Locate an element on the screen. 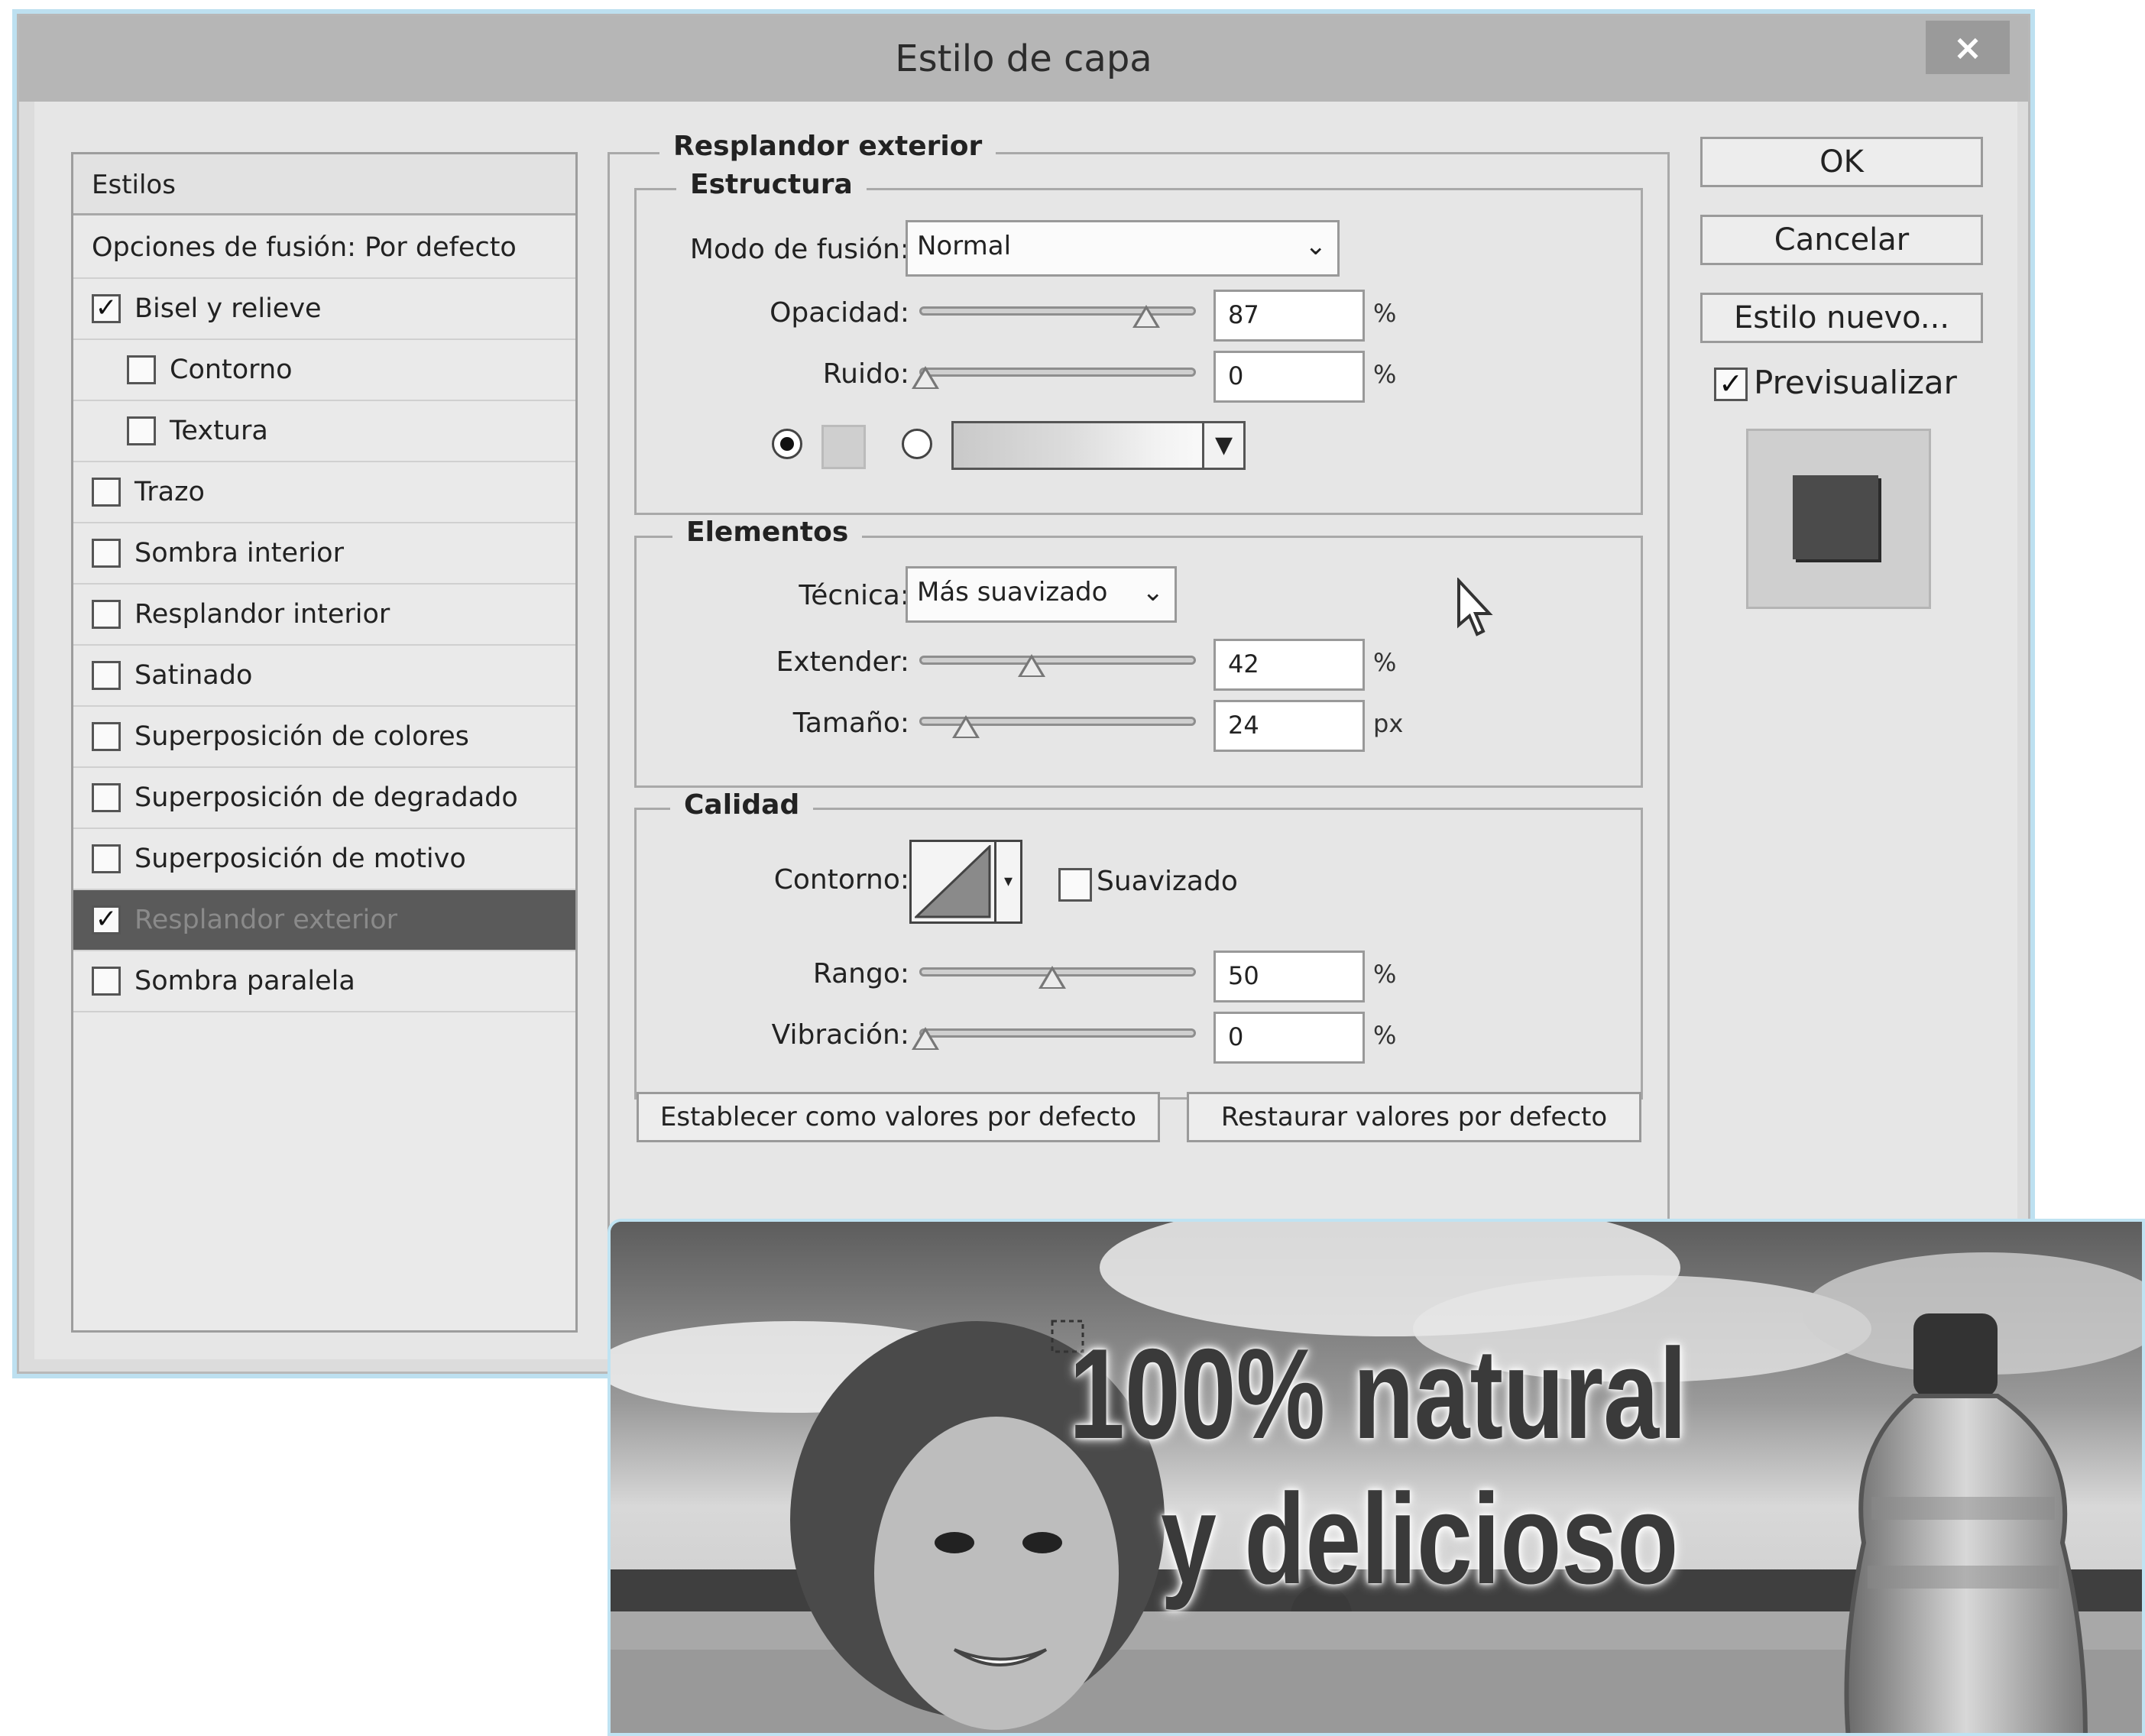  mouse-cursor-icon is located at coordinates (1475, 607).